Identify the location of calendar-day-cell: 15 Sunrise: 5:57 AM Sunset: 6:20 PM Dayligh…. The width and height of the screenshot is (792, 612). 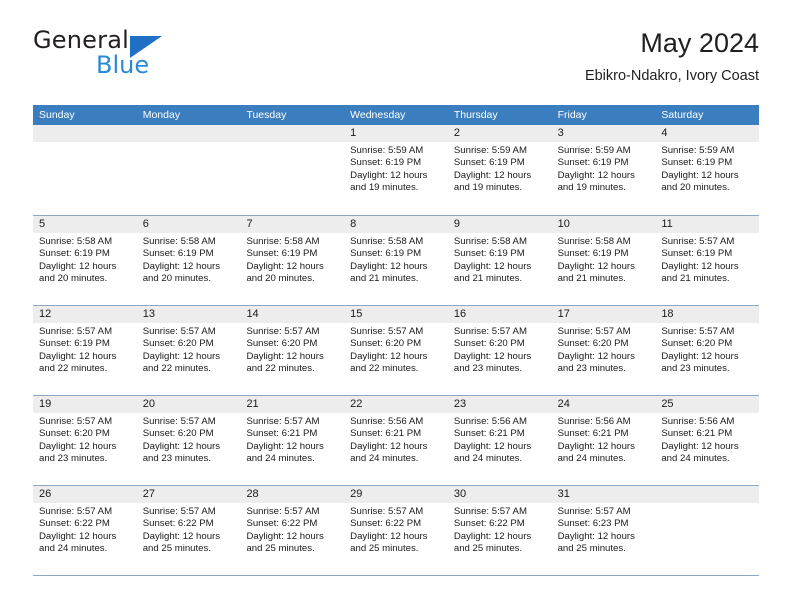
(396, 350).